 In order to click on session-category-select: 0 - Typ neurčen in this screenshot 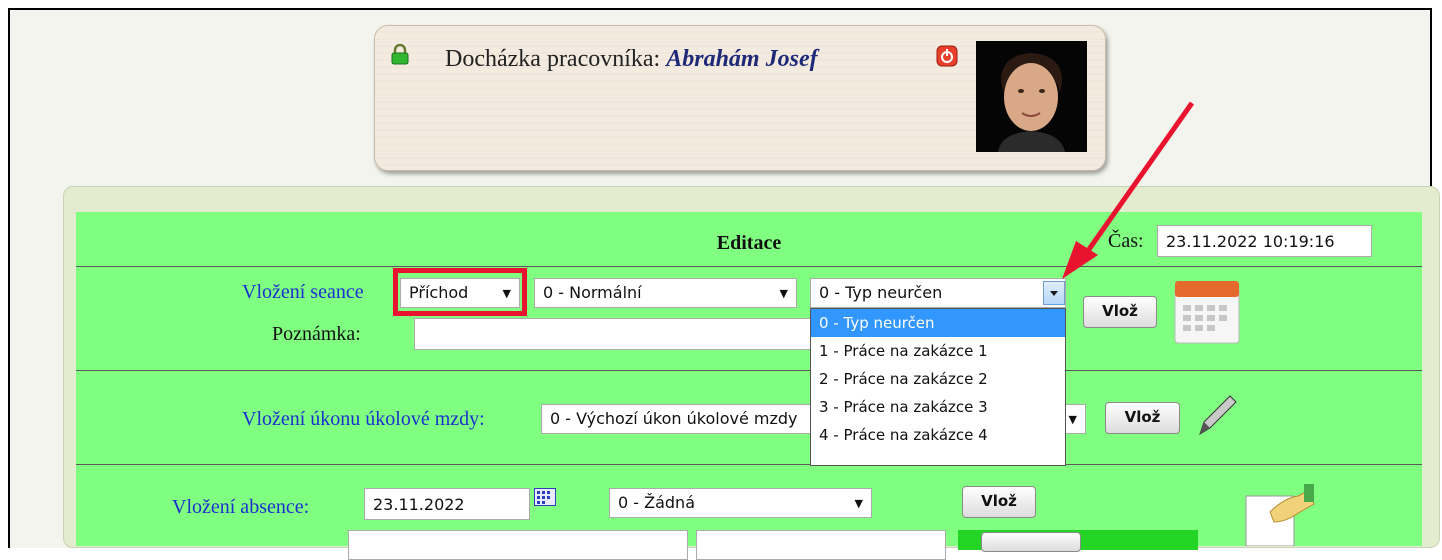, I will do `click(938, 293)`.